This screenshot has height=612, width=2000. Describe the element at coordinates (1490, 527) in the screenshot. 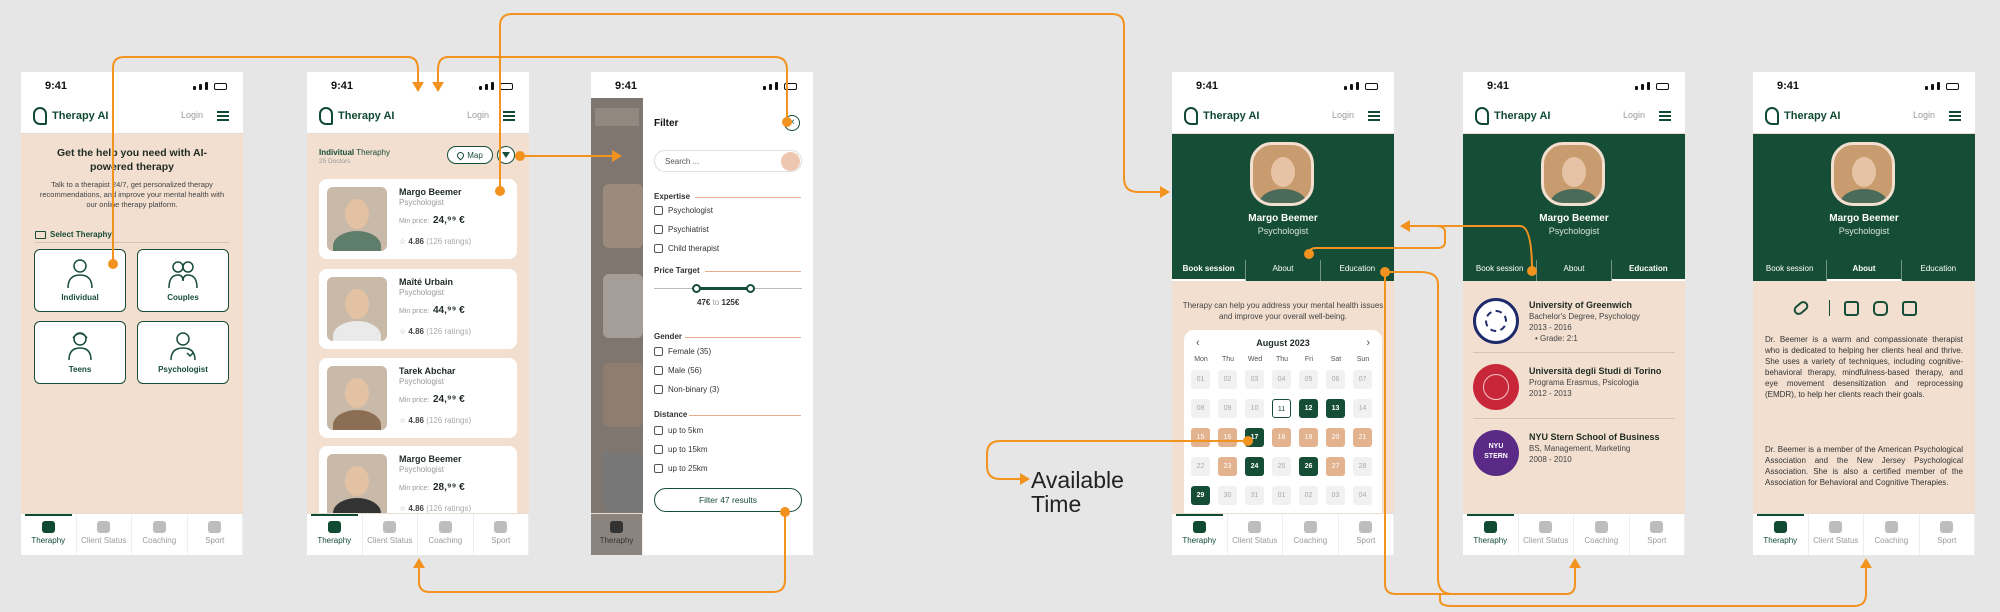

I see `theraphy-icon` at that location.